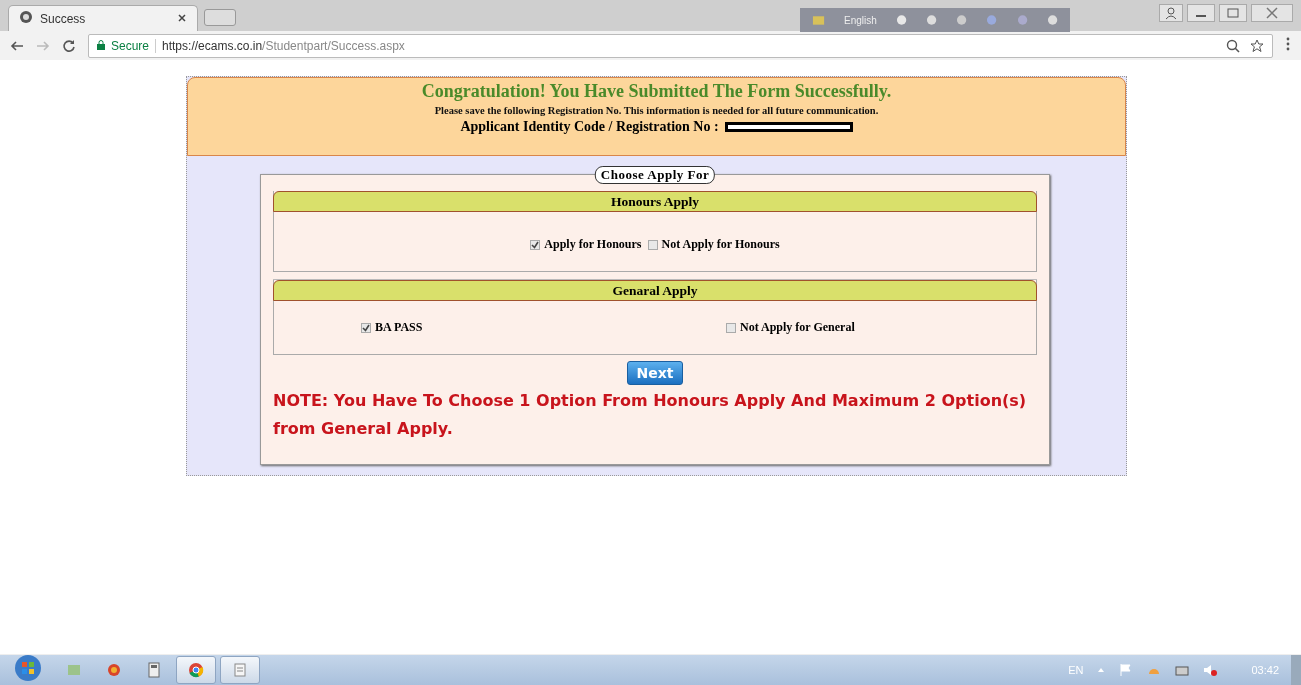 The image size is (1301, 685). What do you see at coordinates (28, 668) in the screenshot?
I see `start-button-icon` at bounding box center [28, 668].